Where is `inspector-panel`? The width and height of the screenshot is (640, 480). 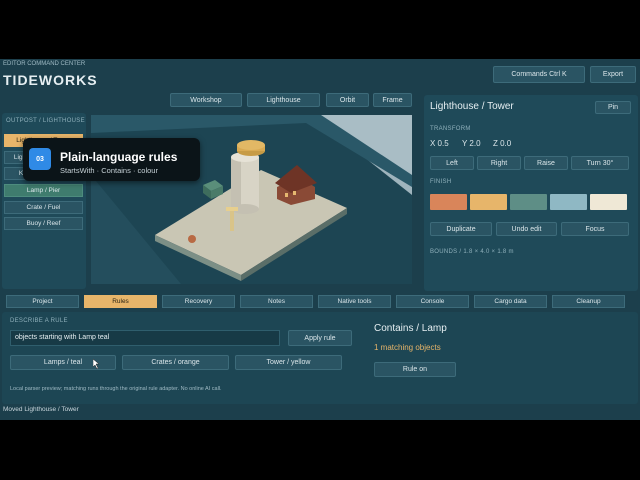
inspector-panel is located at coordinates (531, 193).